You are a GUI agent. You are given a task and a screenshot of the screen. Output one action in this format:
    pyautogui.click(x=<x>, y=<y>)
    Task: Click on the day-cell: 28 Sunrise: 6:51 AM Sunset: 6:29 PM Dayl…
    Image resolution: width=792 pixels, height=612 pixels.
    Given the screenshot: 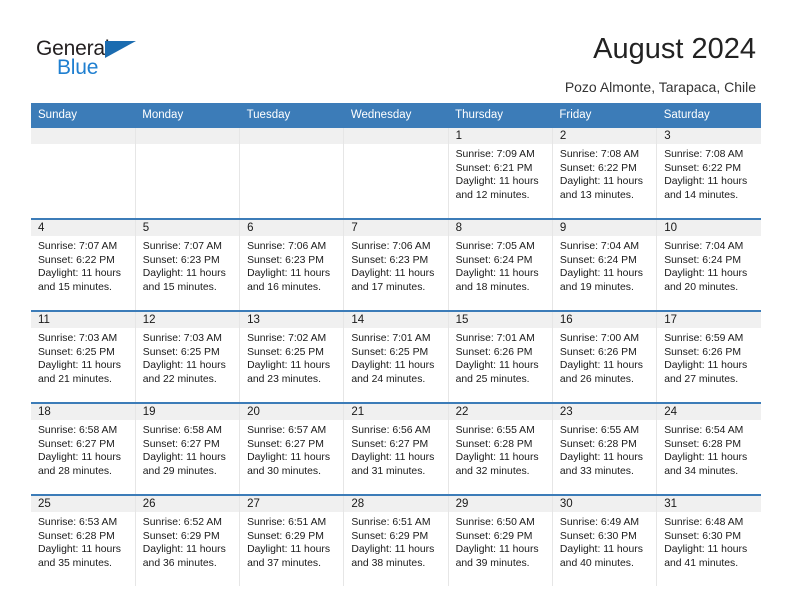 What is the action you would take?
    pyautogui.click(x=396, y=540)
    